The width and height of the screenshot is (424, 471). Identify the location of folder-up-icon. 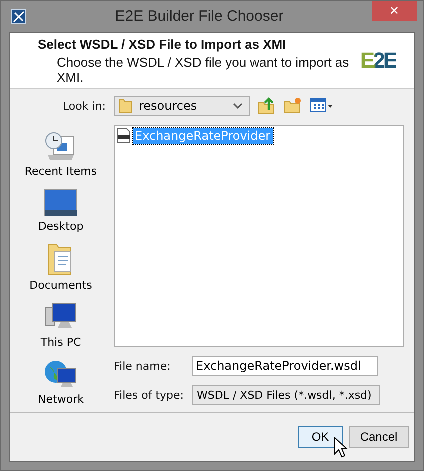
(267, 106).